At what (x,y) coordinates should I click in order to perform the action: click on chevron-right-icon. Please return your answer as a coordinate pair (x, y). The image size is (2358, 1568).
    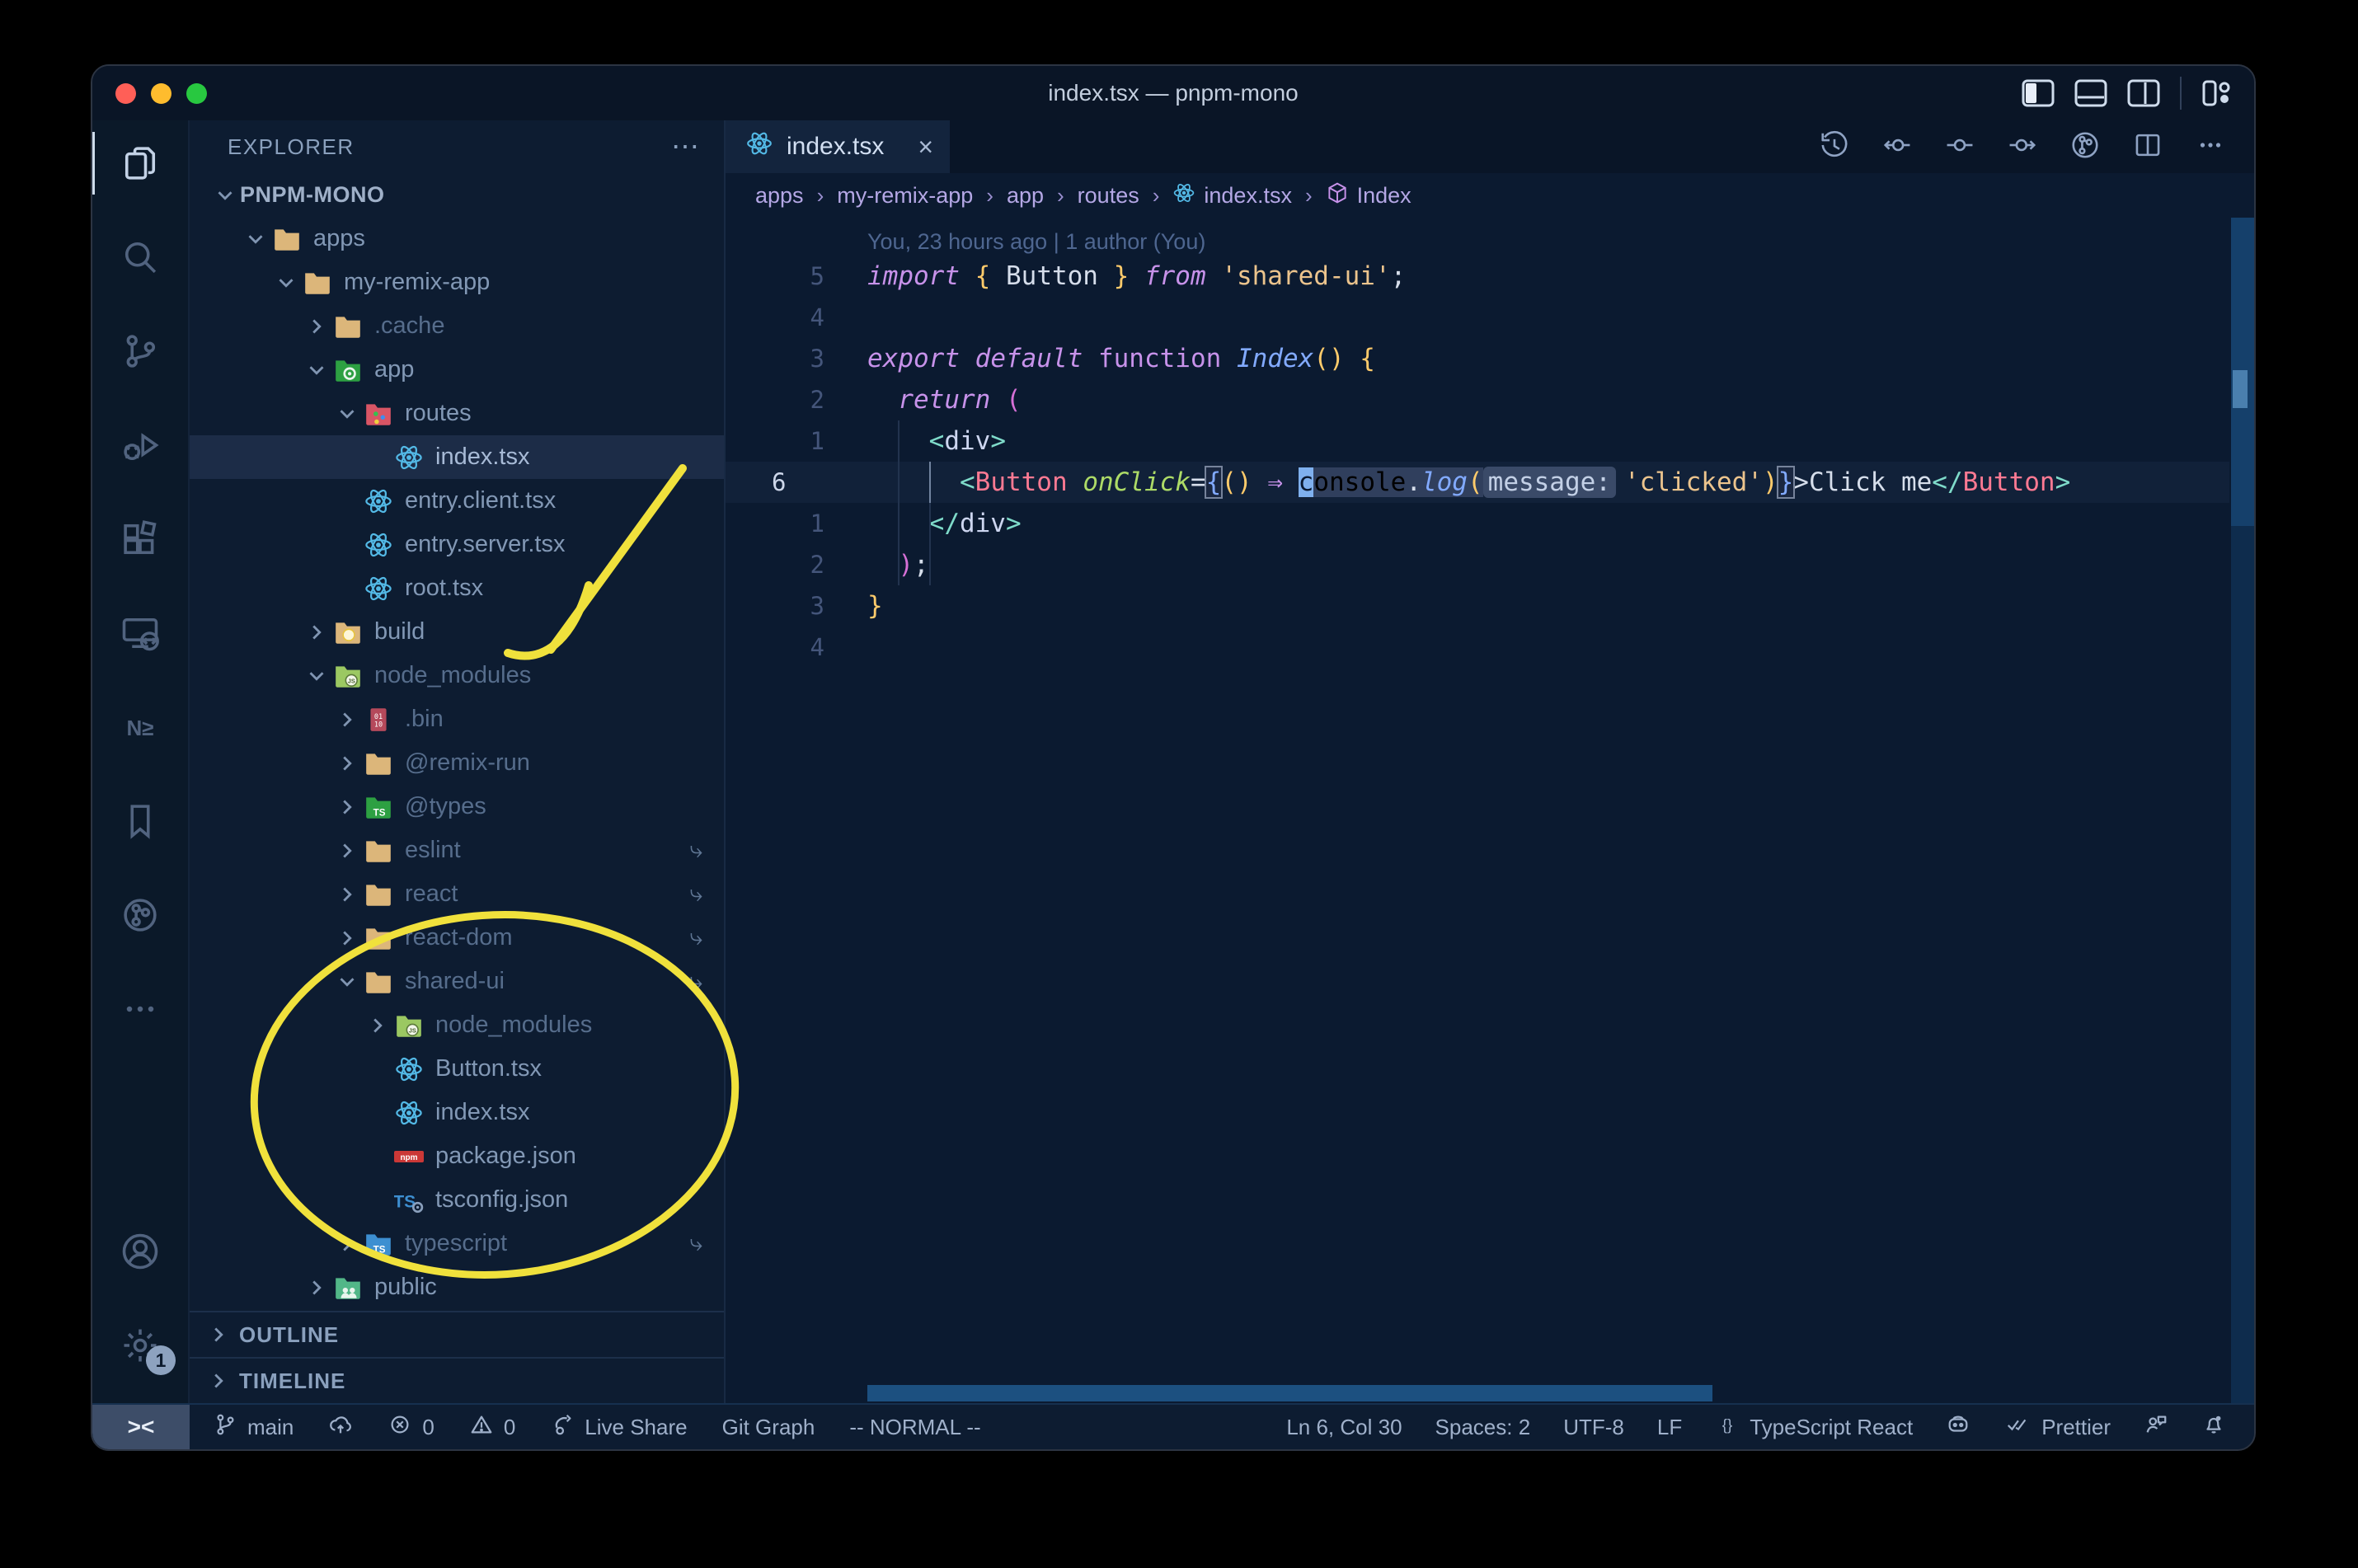
    Looking at the image, I should click on (316, 326).